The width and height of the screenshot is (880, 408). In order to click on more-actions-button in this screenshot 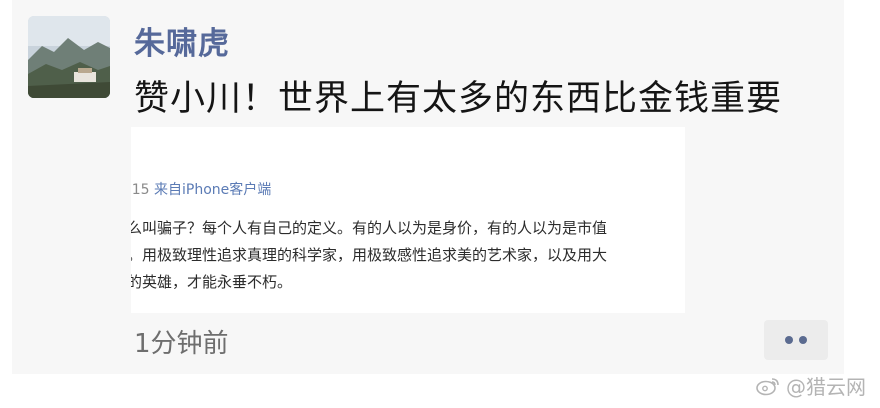, I will do `click(796, 340)`.